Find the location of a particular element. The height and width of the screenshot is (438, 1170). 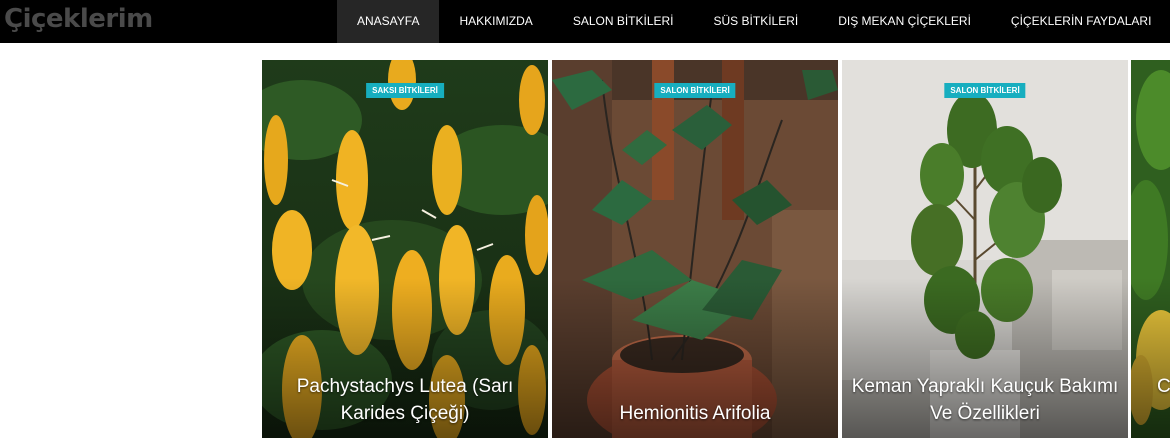

category-badge: SAKSI BİTKİLERİ is located at coordinates (405, 90).